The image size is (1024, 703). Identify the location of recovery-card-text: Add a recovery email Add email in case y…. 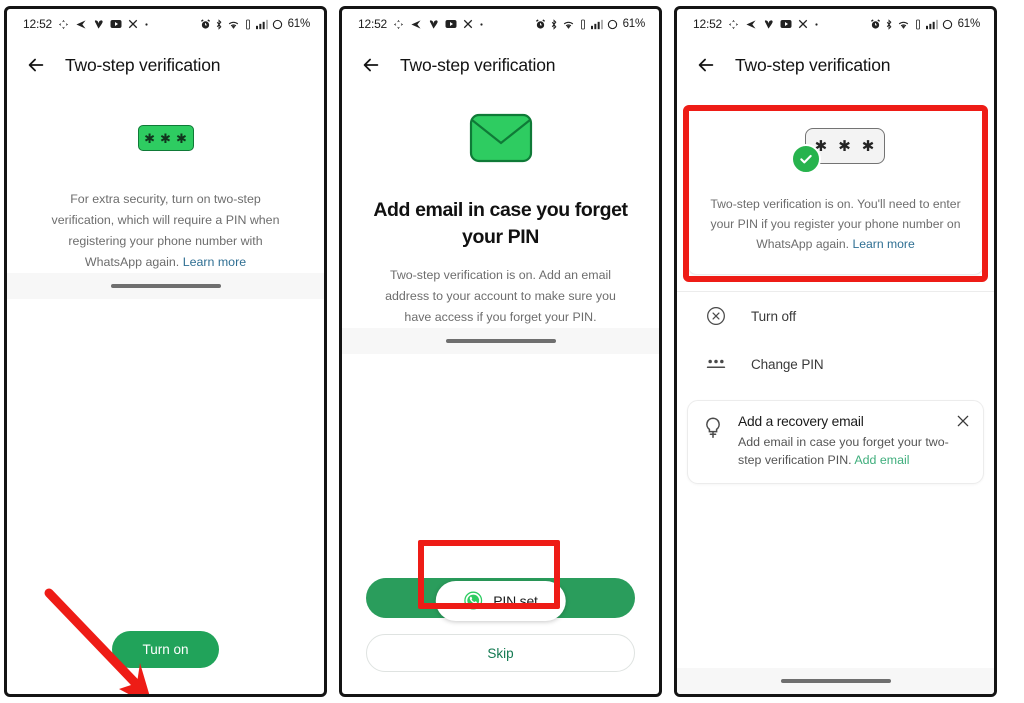
(853, 441).